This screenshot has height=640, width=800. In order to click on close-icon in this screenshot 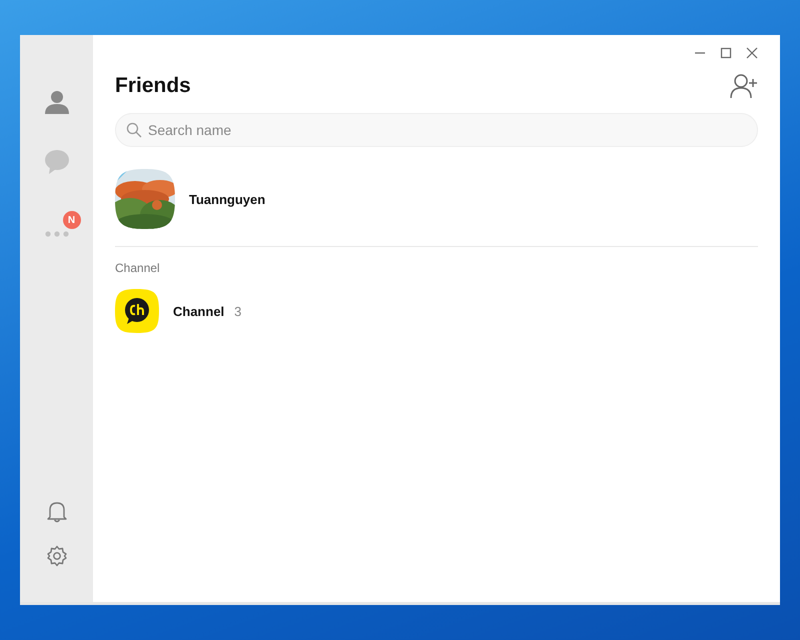, I will do `click(752, 53)`.